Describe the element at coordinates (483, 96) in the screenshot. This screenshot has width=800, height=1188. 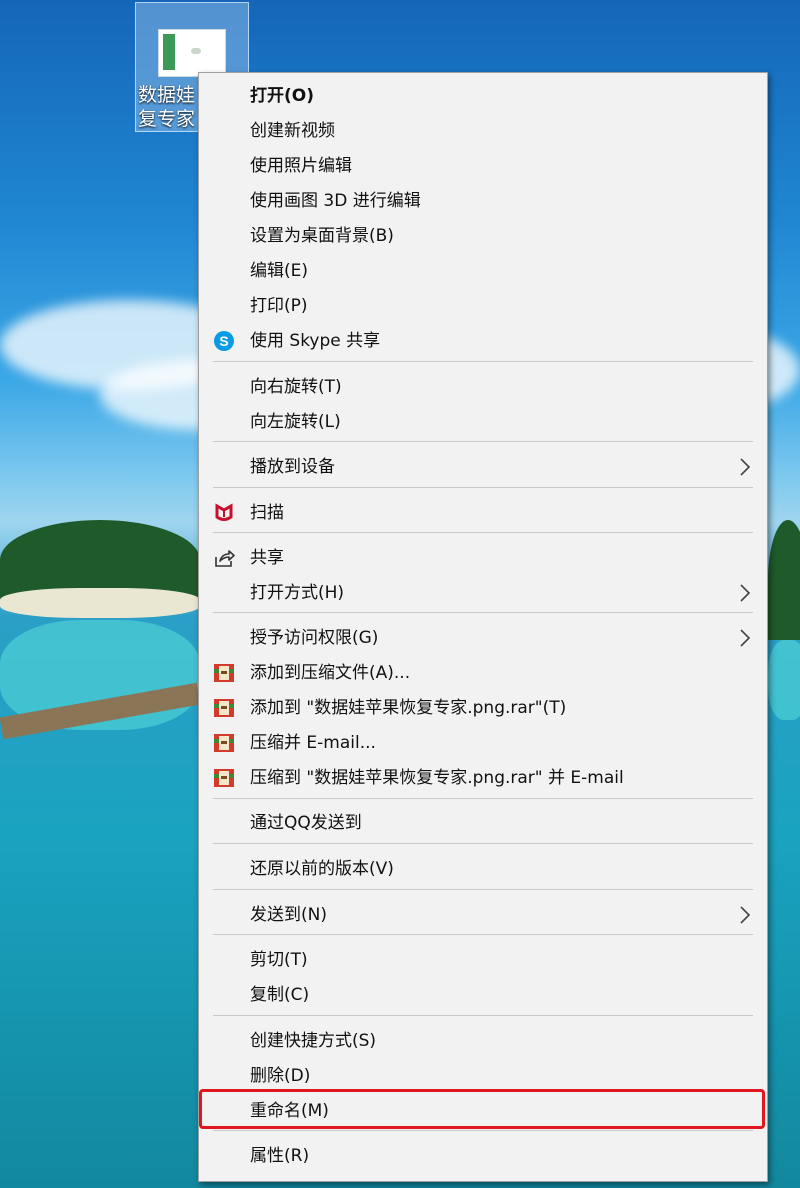
I see `menu-item-1: 打开(O)` at that location.